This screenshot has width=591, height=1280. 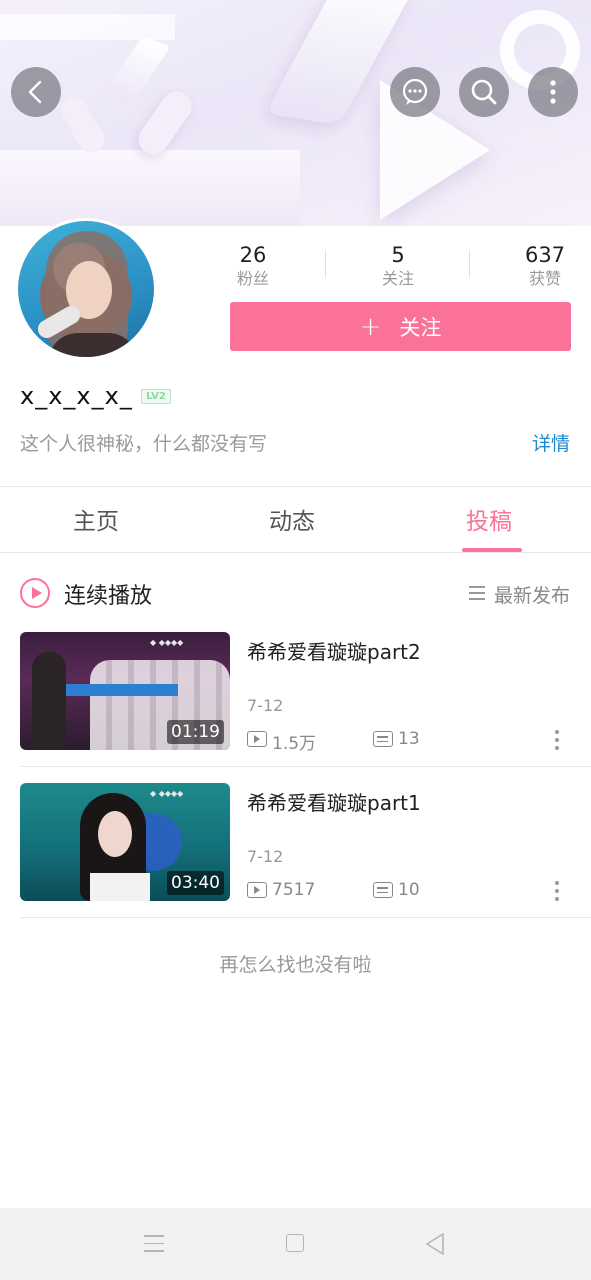 I want to click on video-item: ◆ ◆◆◆◆ 03:40 希希爱看璇璇part1 7-12 7517 10, so click(x=305, y=850).